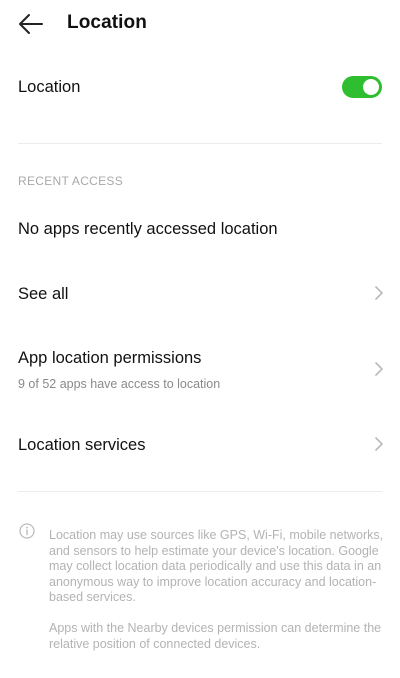 This screenshot has width=400, height=678. What do you see at coordinates (200, 445) in the screenshot?
I see `location-services-row: Location services` at bounding box center [200, 445].